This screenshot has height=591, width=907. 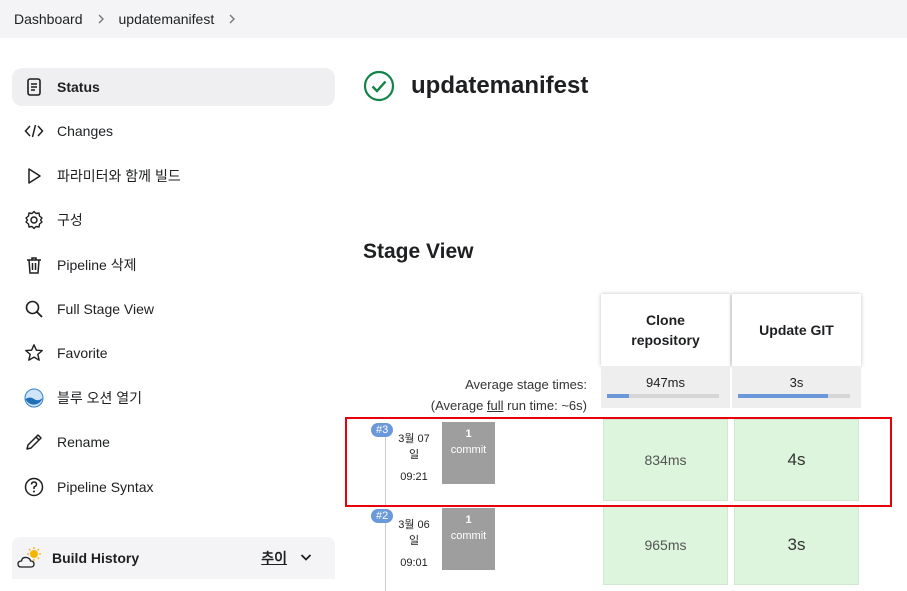 I want to click on column-header-update-git: Update GIT, so click(x=796, y=330).